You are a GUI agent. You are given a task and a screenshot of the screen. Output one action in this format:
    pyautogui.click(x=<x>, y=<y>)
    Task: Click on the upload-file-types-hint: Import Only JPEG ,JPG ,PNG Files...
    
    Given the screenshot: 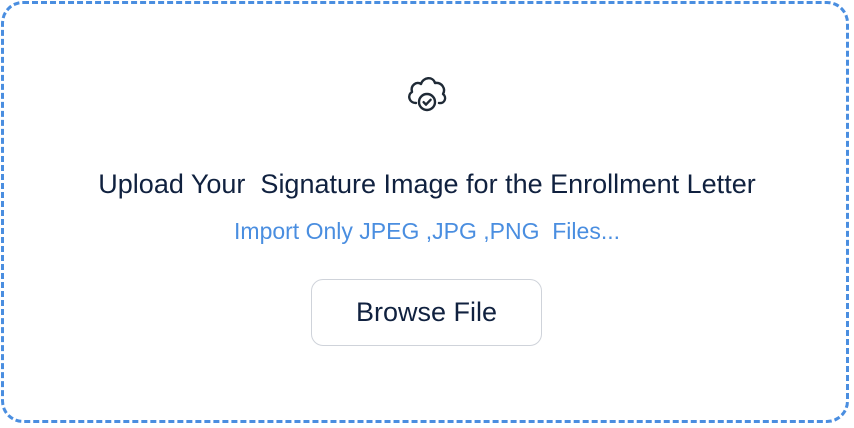 What is the action you would take?
    pyautogui.click(x=427, y=231)
    